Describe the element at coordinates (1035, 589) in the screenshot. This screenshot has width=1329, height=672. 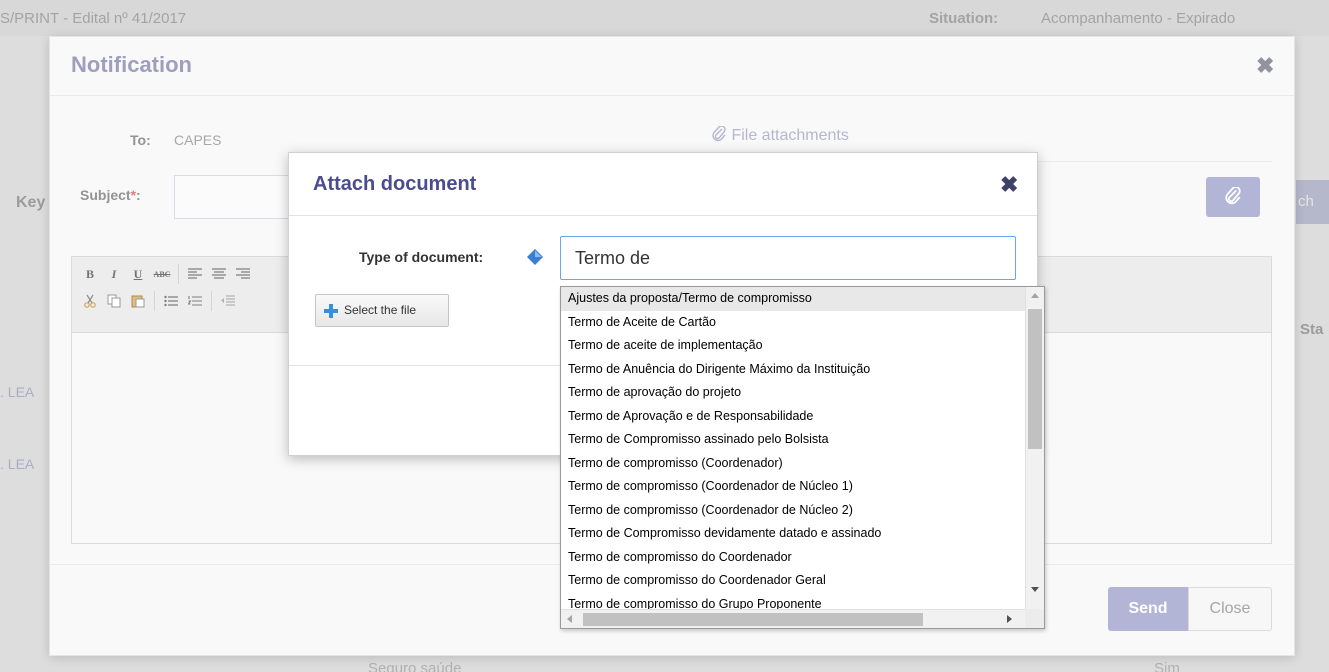
I see `scroll-down-icon` at that location.